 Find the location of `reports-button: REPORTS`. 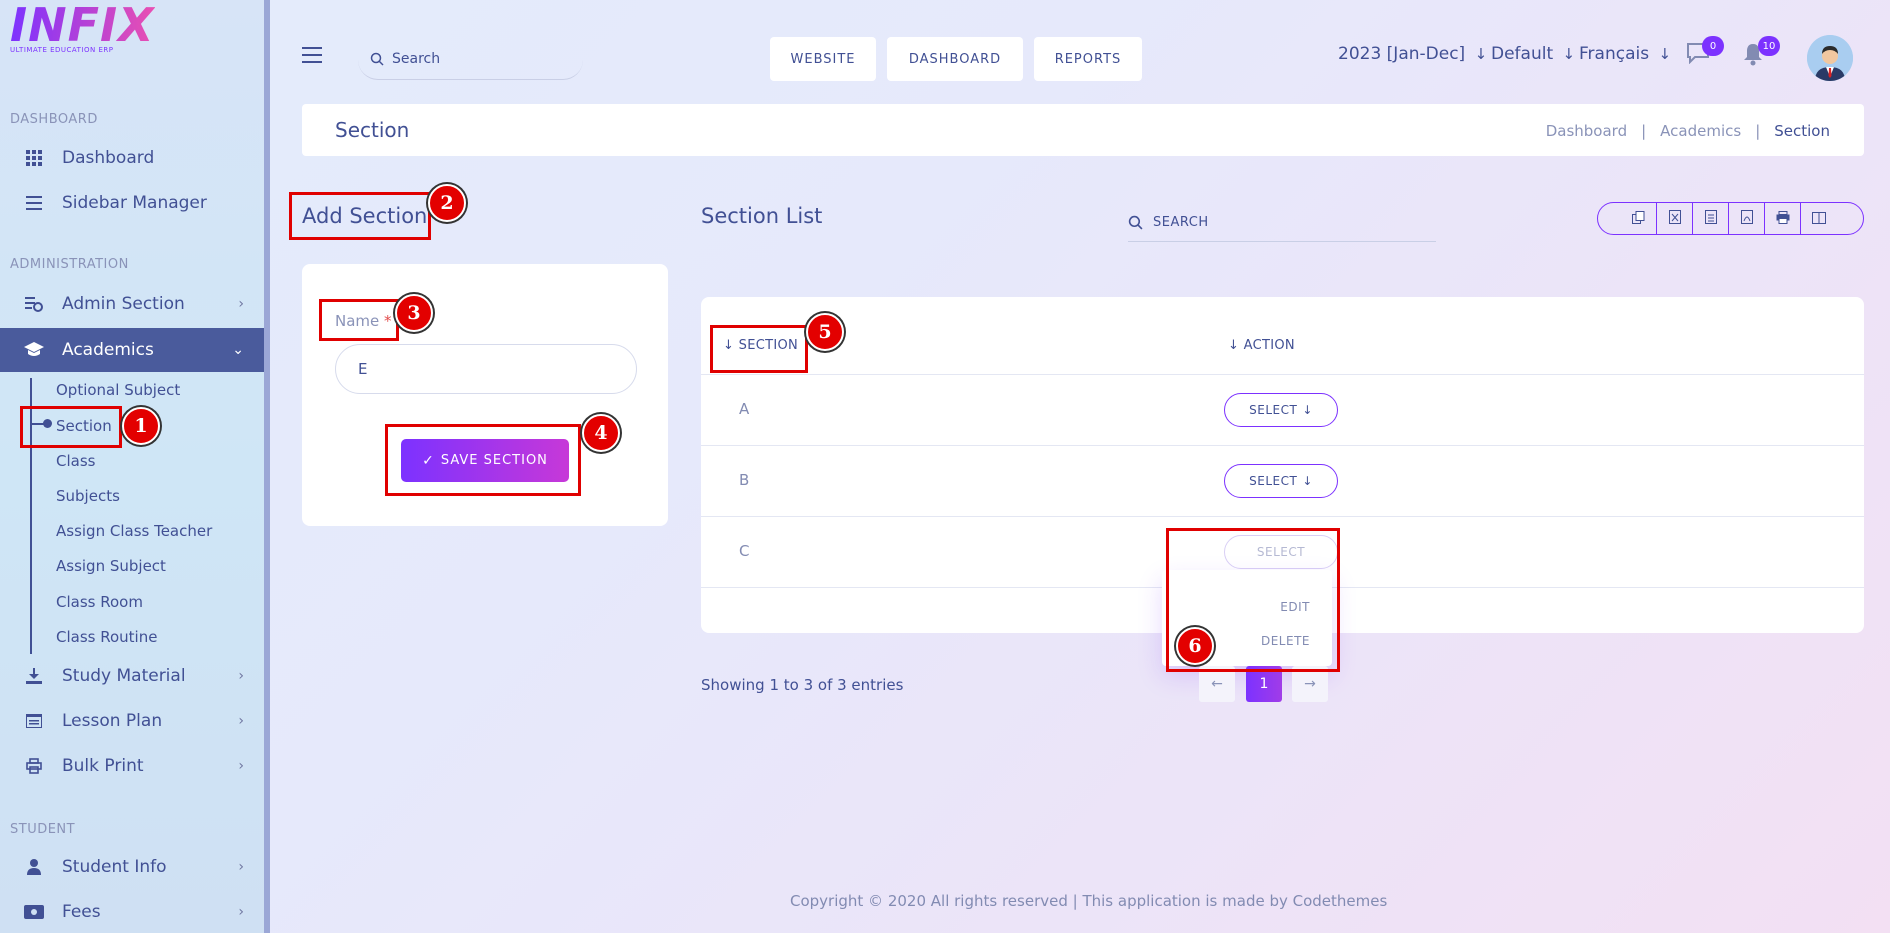

reports-button: REPORTS is located at coordinates (1088, 59).